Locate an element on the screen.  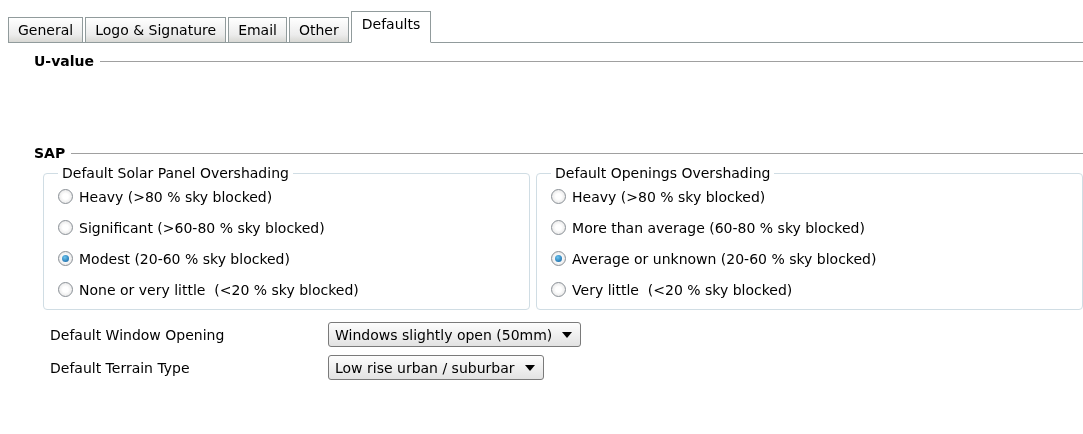
section-title: U-value is located at coordinates (64, 61).